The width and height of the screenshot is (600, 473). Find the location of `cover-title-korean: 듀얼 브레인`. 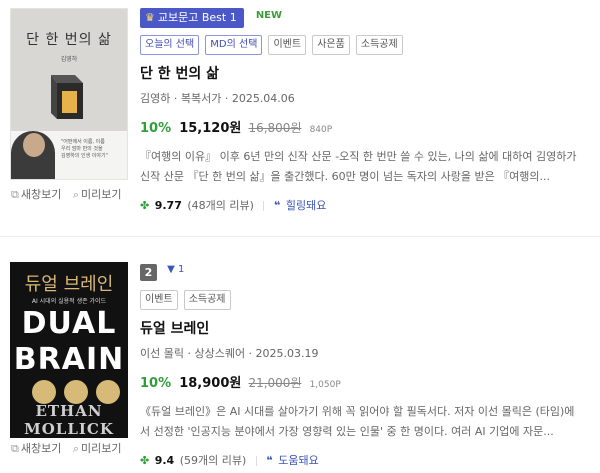

cover-title-korean: 듀얼 브레인 is located at coordinates (69, 284).